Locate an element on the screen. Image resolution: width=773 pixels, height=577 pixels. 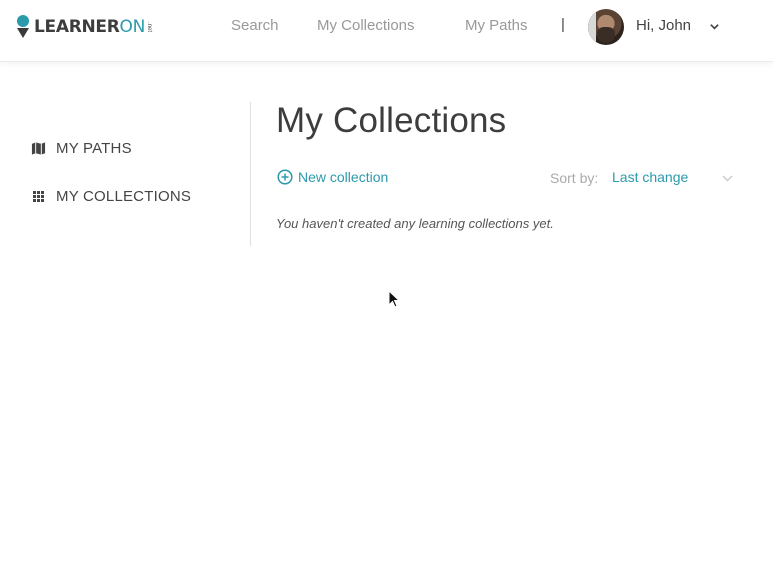
sidebar-item-my-collections: MY COLLECTIONS is located at coordinates (111, 196).